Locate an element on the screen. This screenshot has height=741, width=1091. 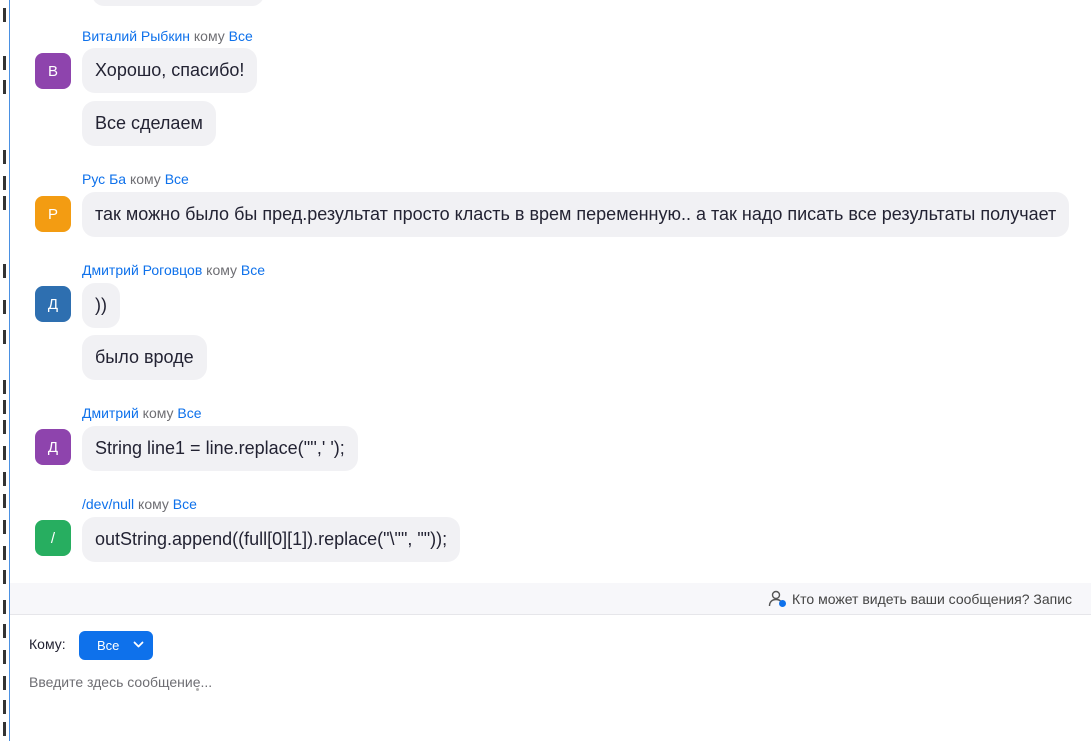
avatar-letter: Р is located at coordinates (52, 214).